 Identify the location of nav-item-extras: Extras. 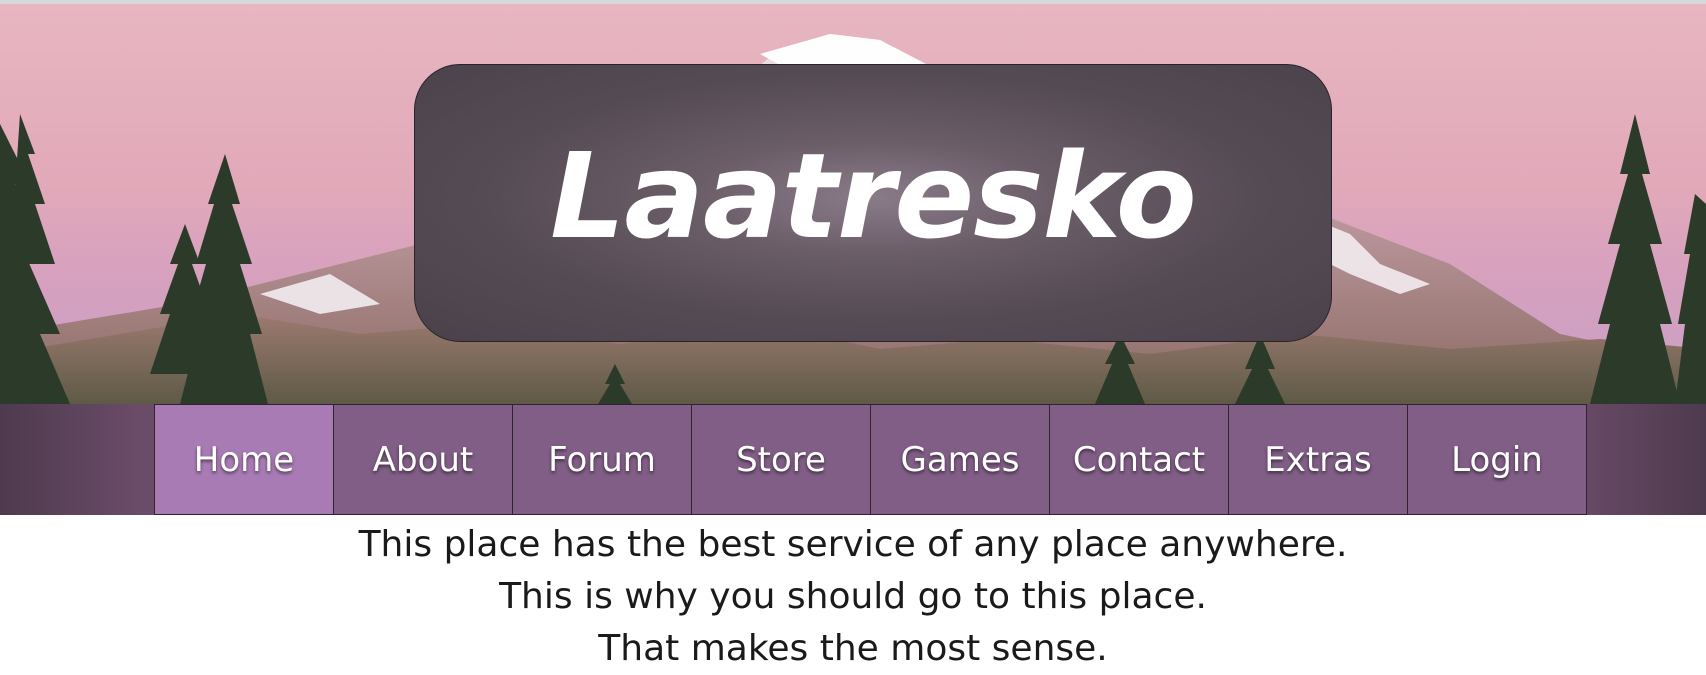
(1318, 459).